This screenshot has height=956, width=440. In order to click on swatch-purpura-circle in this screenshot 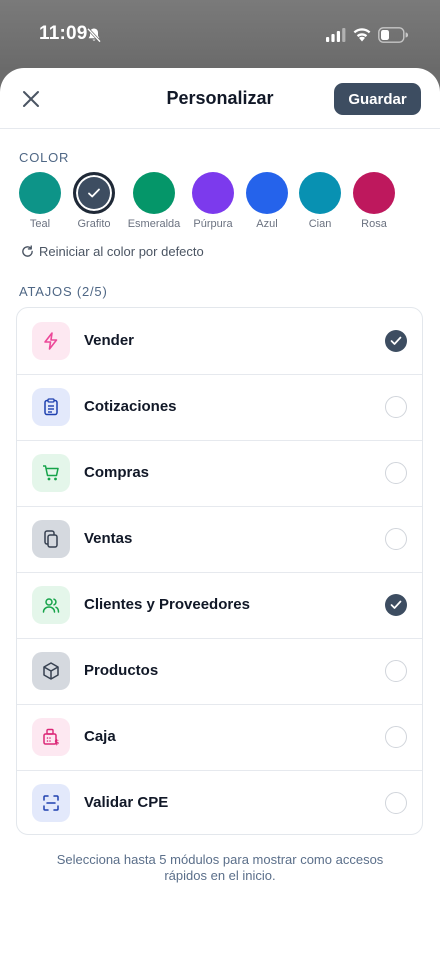, I will do `click(213, 193)`.